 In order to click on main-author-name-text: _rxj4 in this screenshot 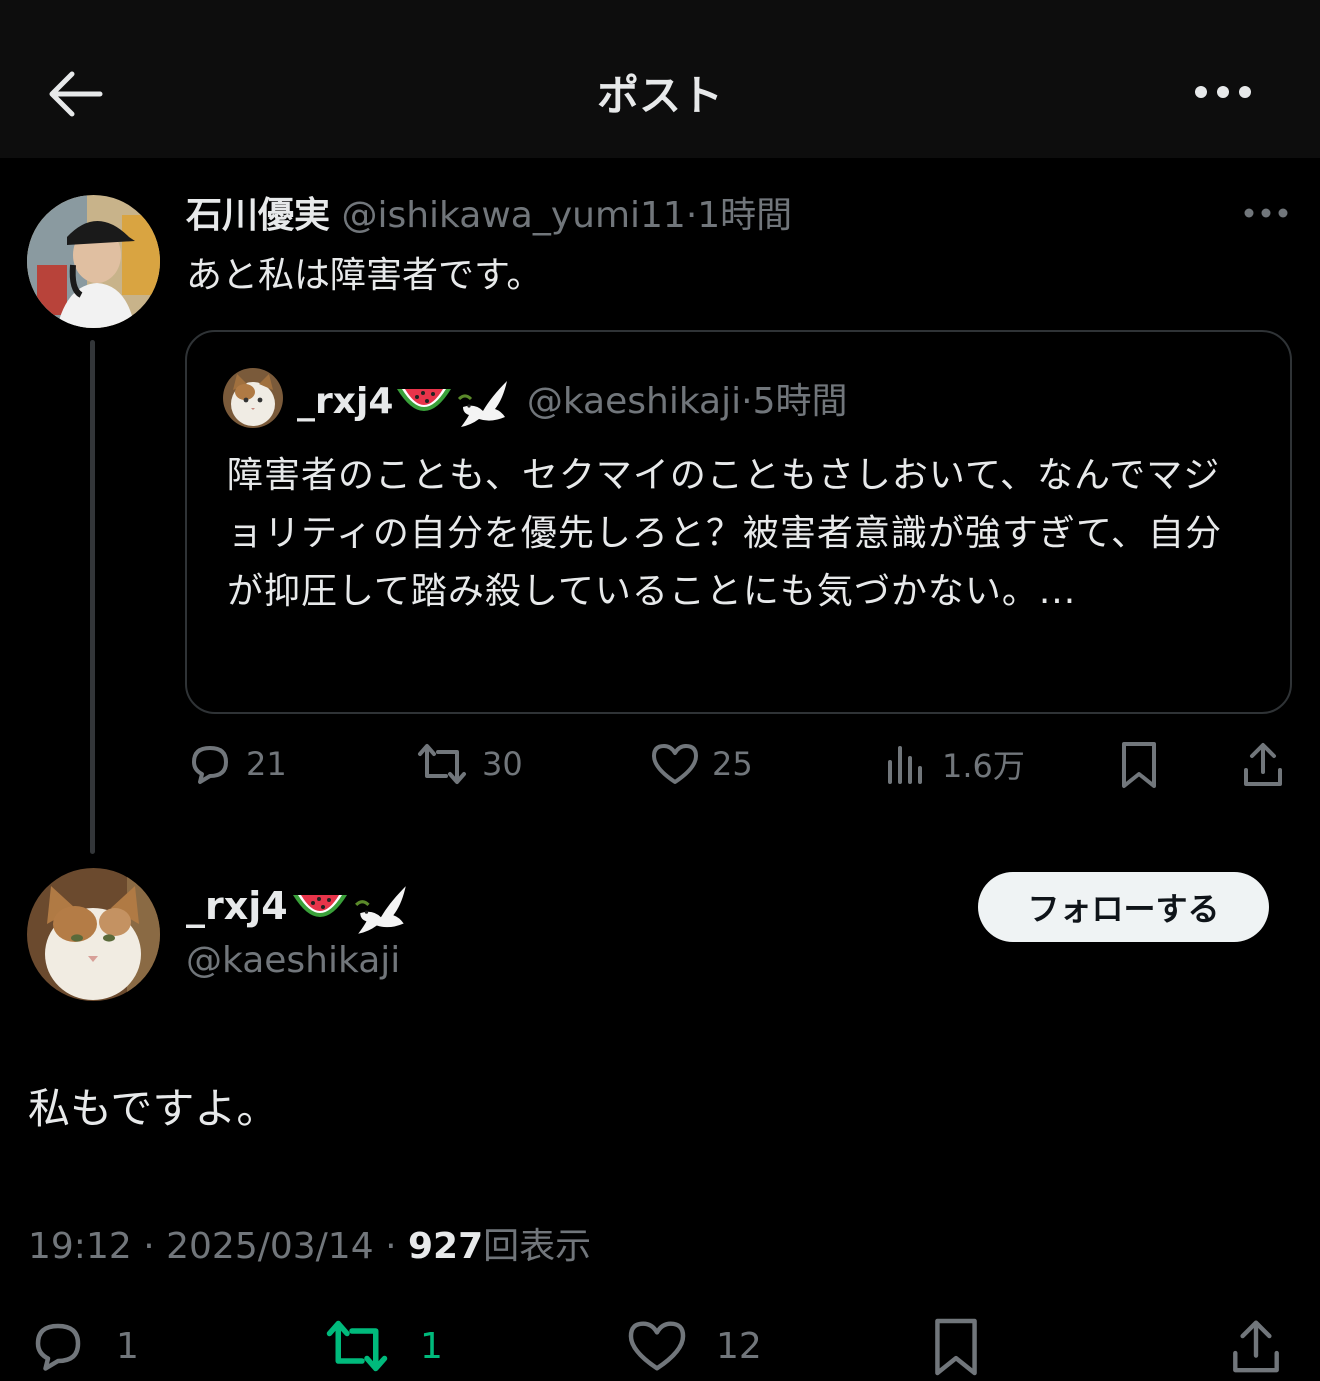, I will do `click(237, 906)`.